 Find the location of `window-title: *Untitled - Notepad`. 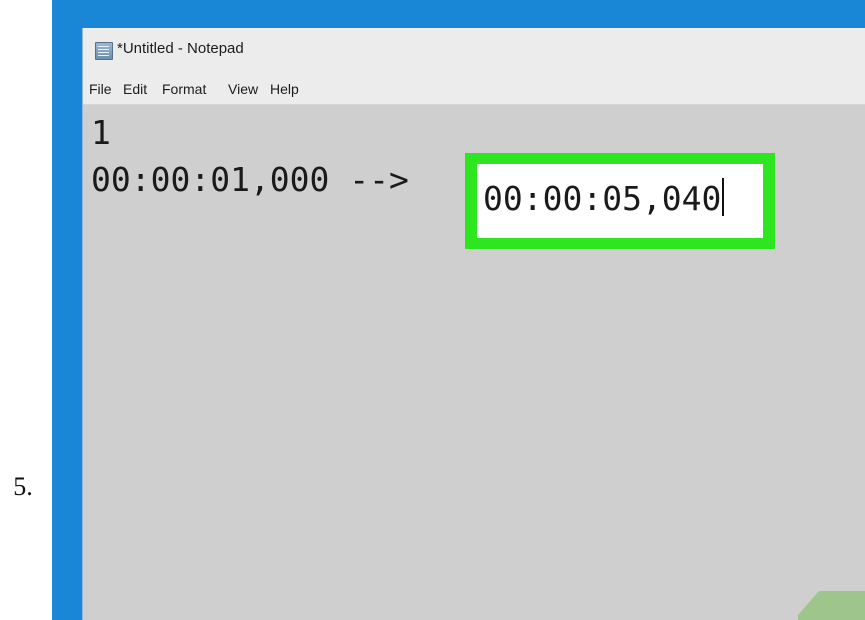

window-title: *Untitled - Notepad is located at coordinates (180, 48).